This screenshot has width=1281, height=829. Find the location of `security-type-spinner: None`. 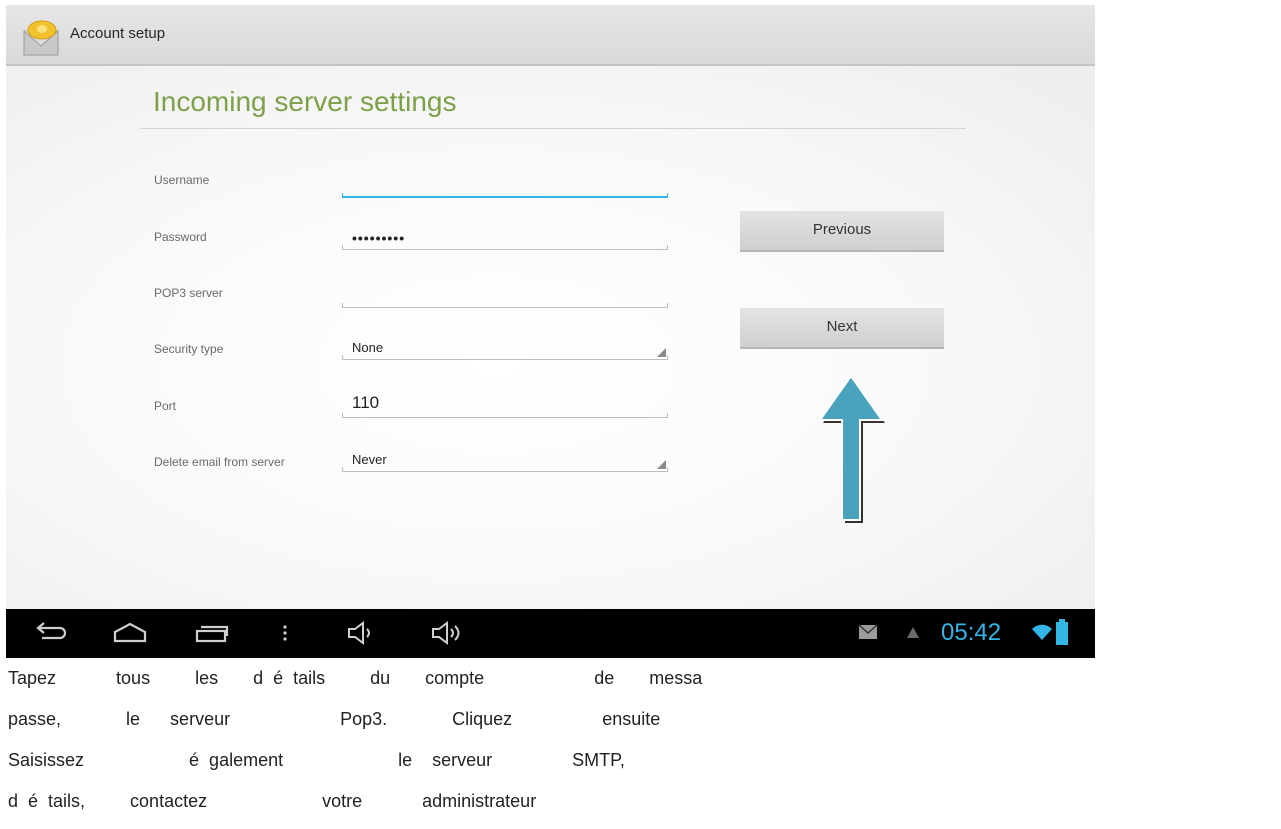

security-type-spinner: None is located at coordinates (505, 349).